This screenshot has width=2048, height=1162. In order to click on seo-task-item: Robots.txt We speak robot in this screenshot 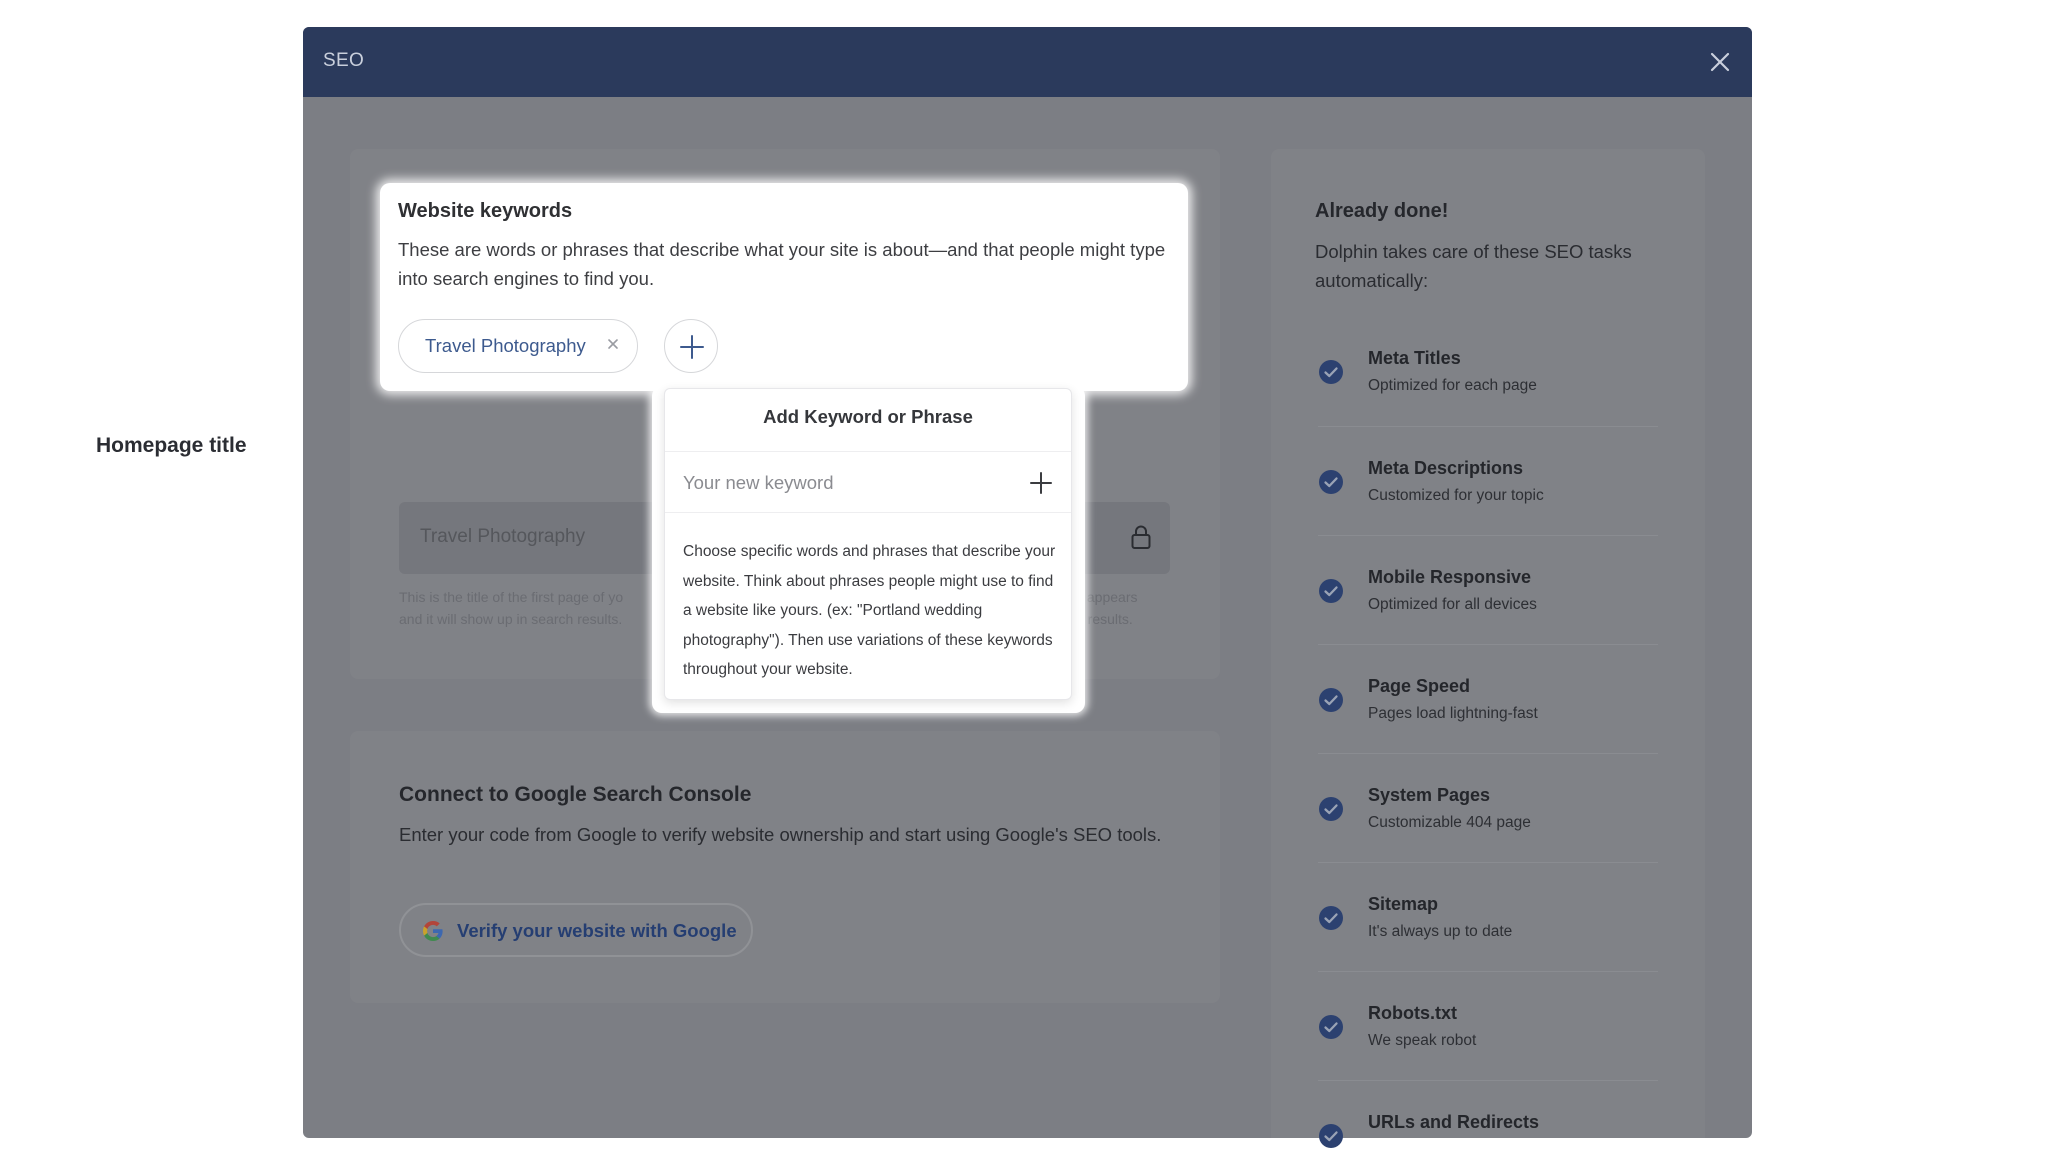, I will do `click(1488, 1025)`.